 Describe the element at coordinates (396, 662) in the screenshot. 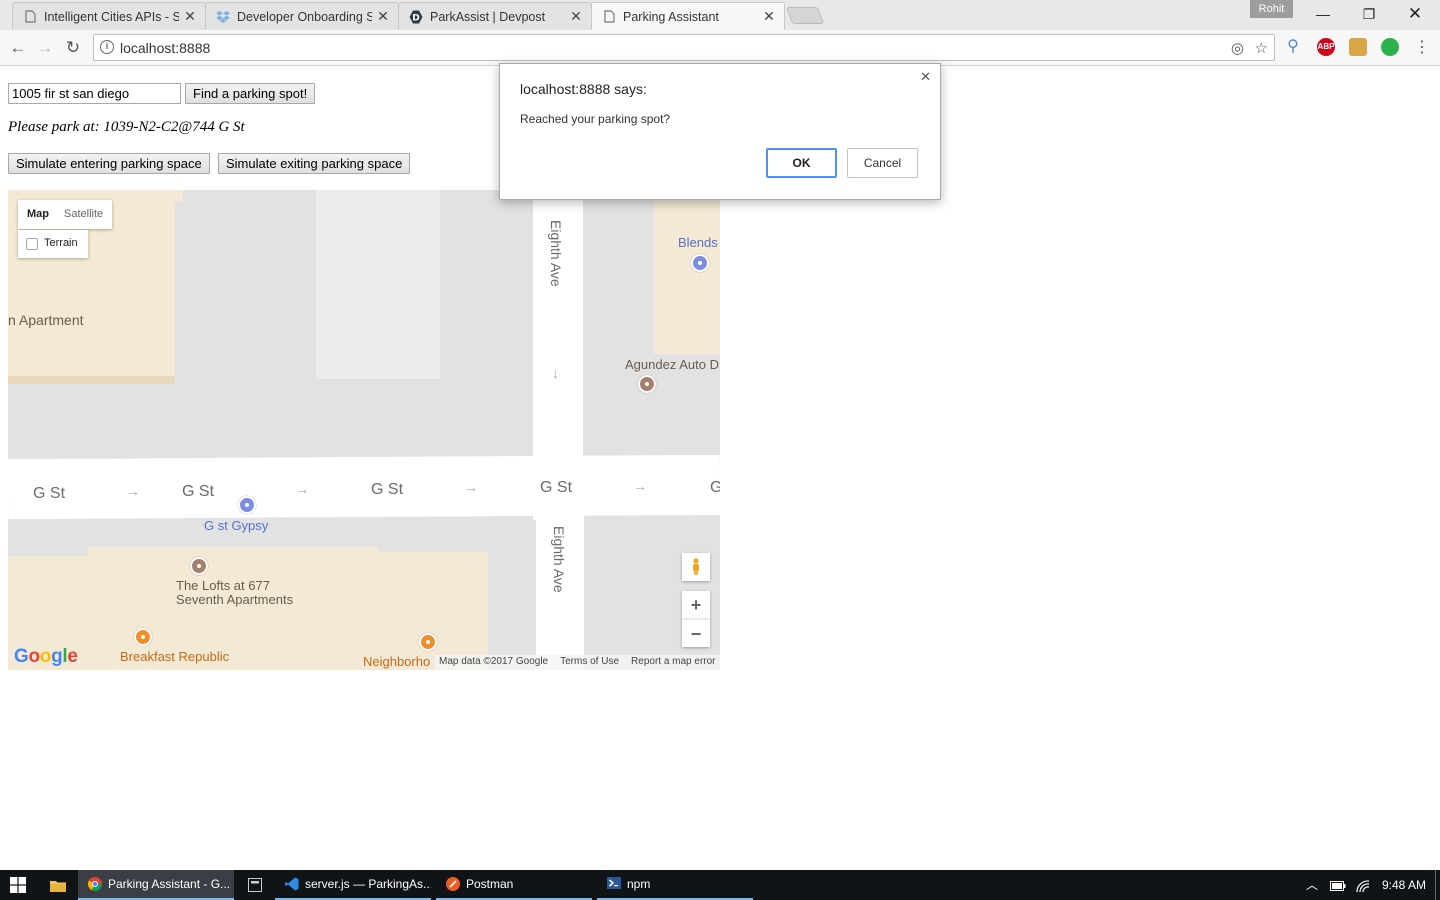

I see `place-label: Neighborho` at that location.